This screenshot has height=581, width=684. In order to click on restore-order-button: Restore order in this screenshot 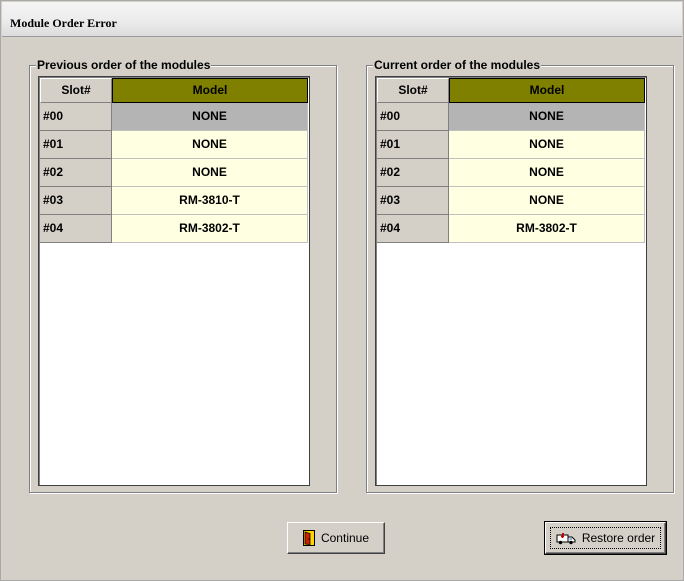, I will do `click(605, 538)`.